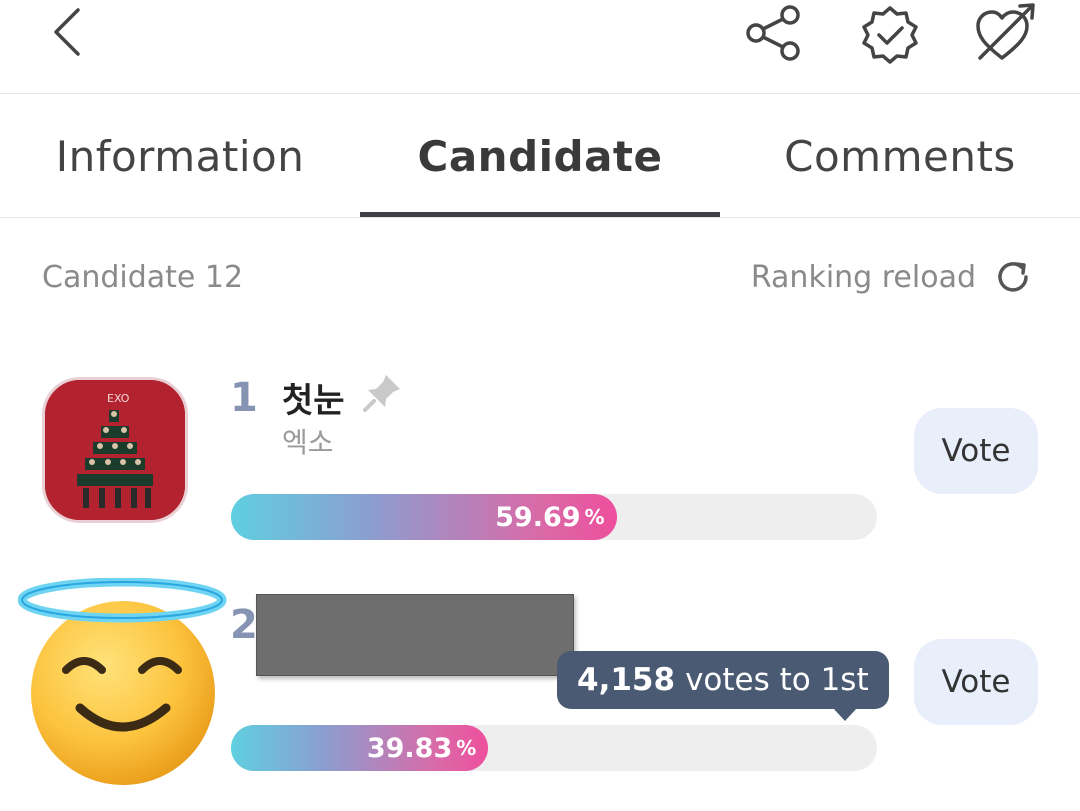  What do you see at coordinates (626, 680) in the screenshot?
I see `vote-gap-count: 4,158` at bounding box center [626, 680].